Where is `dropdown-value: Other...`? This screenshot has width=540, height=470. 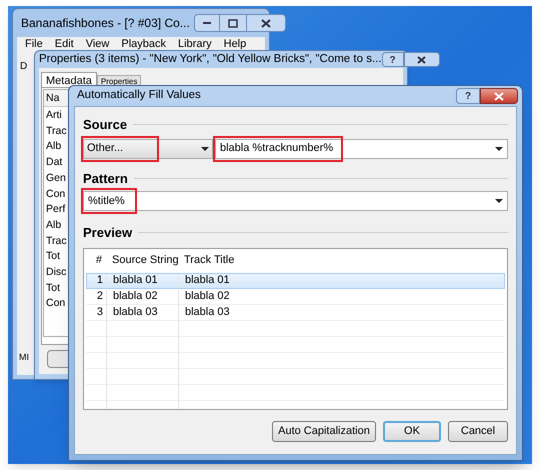 dropdown-value: Other... is located at coordinates (105, 148).